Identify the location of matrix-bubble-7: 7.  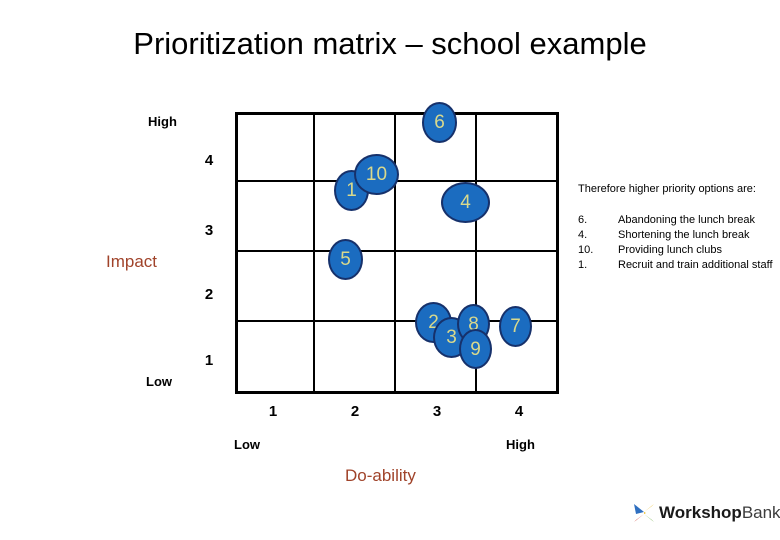
(515, 326).